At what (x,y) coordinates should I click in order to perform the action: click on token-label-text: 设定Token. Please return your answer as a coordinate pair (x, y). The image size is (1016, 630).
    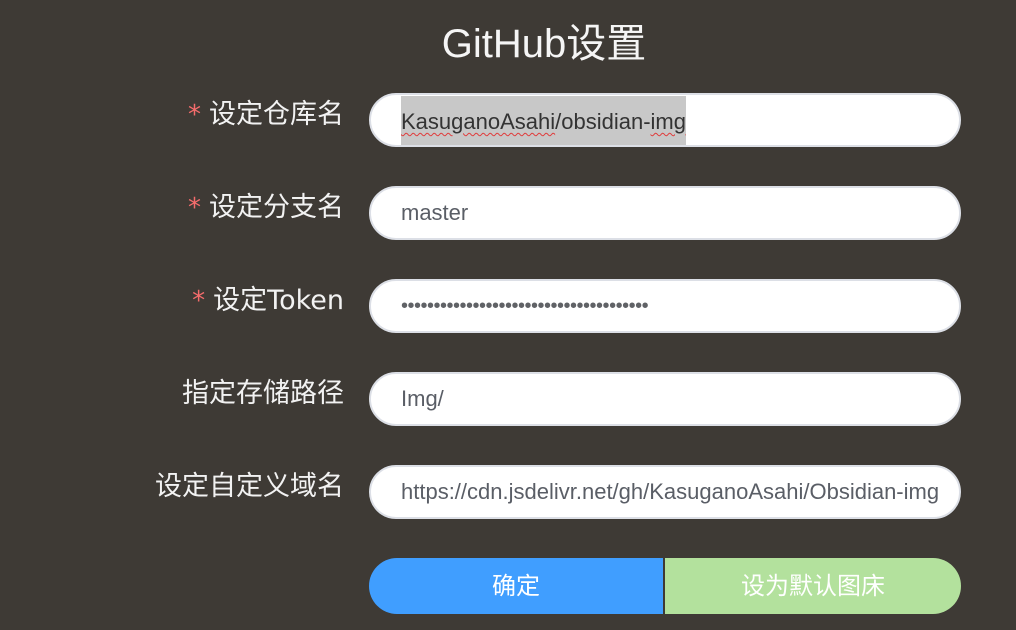
    Looking at the image, I should click on (278, 300).